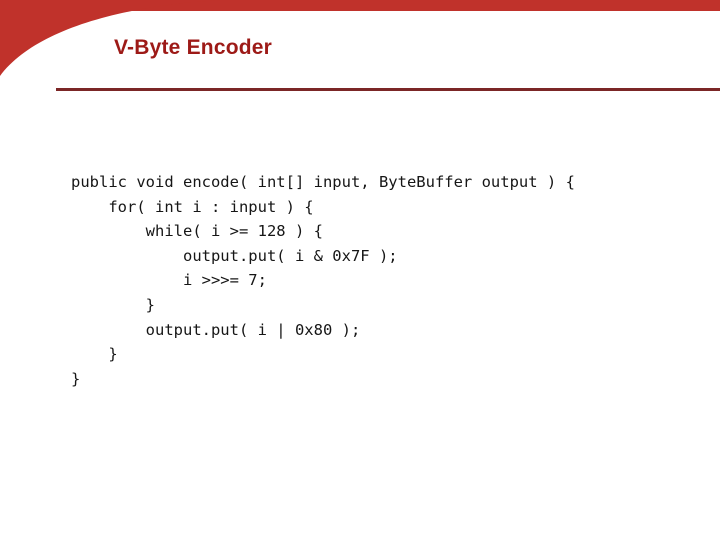  What do you see at coordinates (193, 47) in the screenshot?
I see `page-title: V-Byte Encoder` at bounding box center [193, 47].